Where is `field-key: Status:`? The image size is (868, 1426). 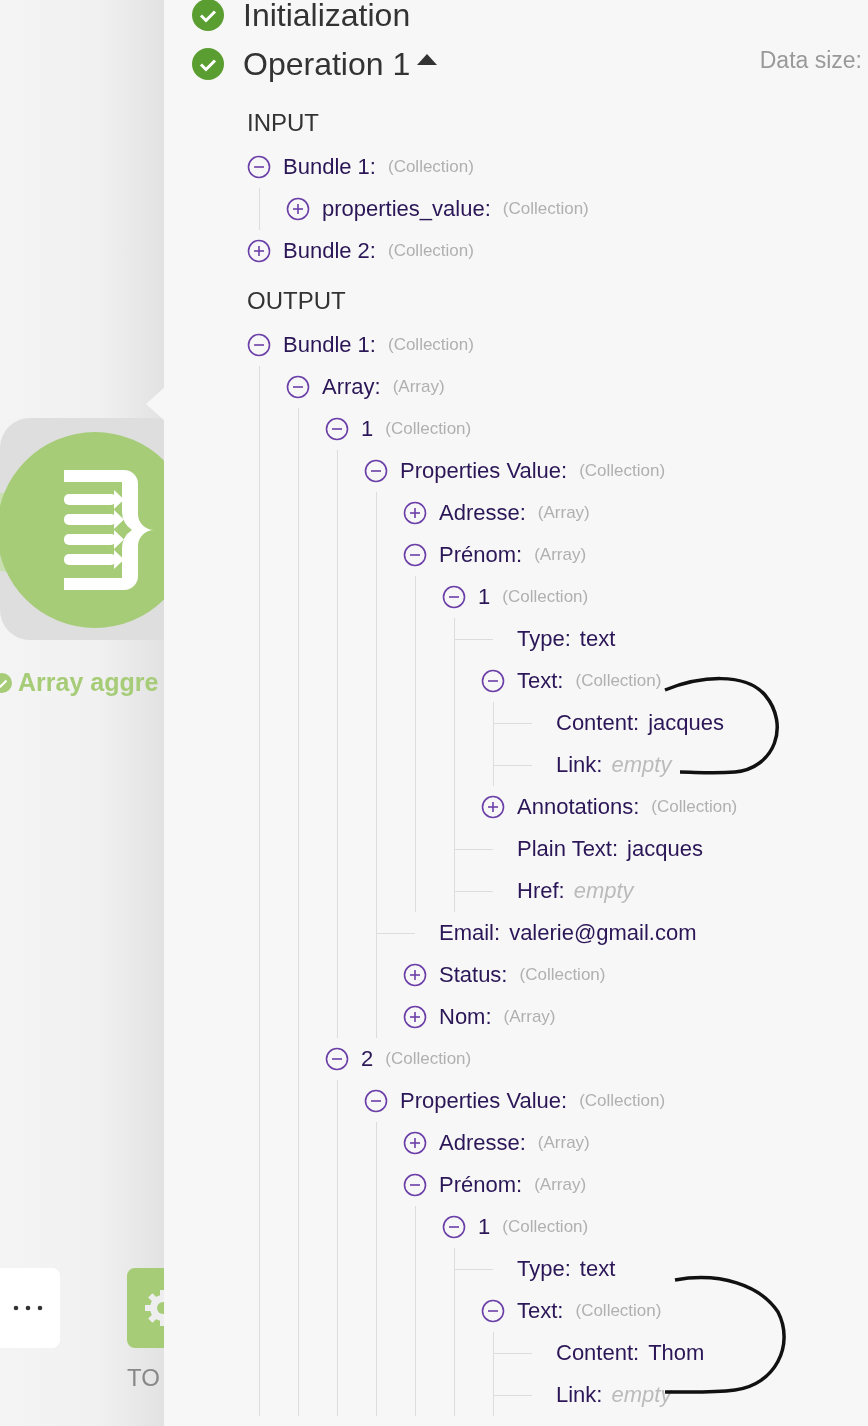
field-key: Status: is located at coordinates (473, 975).